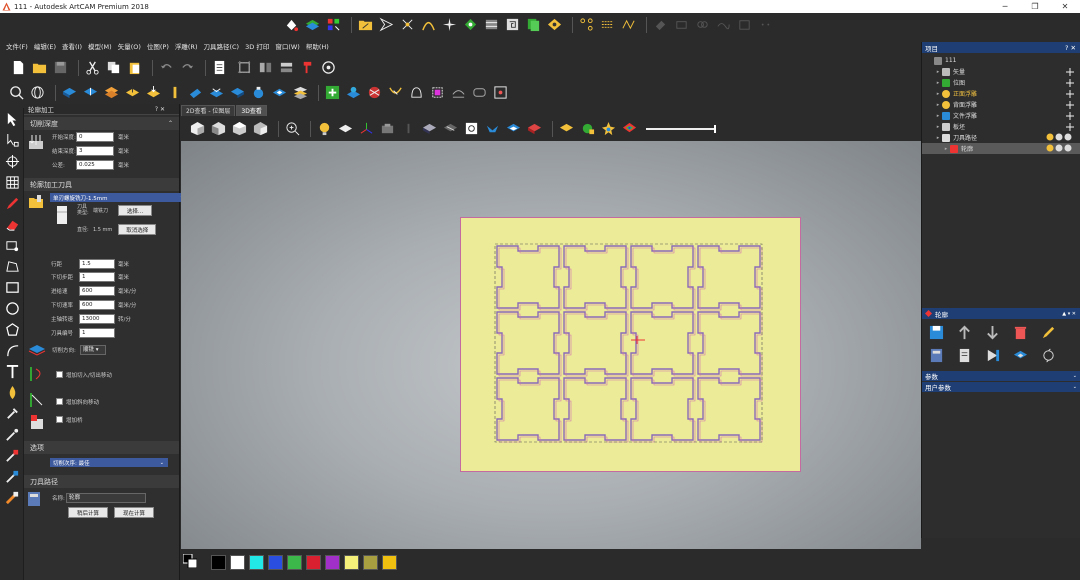  Describe the element at coordinates (119, 197) in the screenshot. I see `selected-tool-bar: 单刃螺旋铣刀-1.5mm⌃` at that location.